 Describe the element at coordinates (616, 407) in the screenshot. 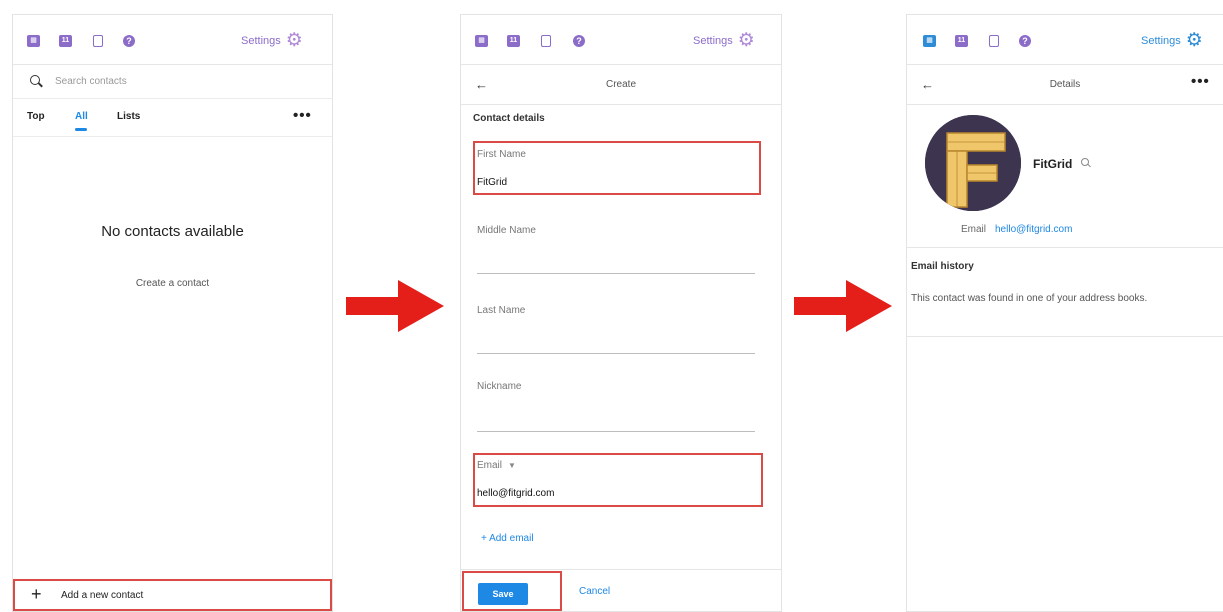

I see `nickname-field: Nickname` at that location.